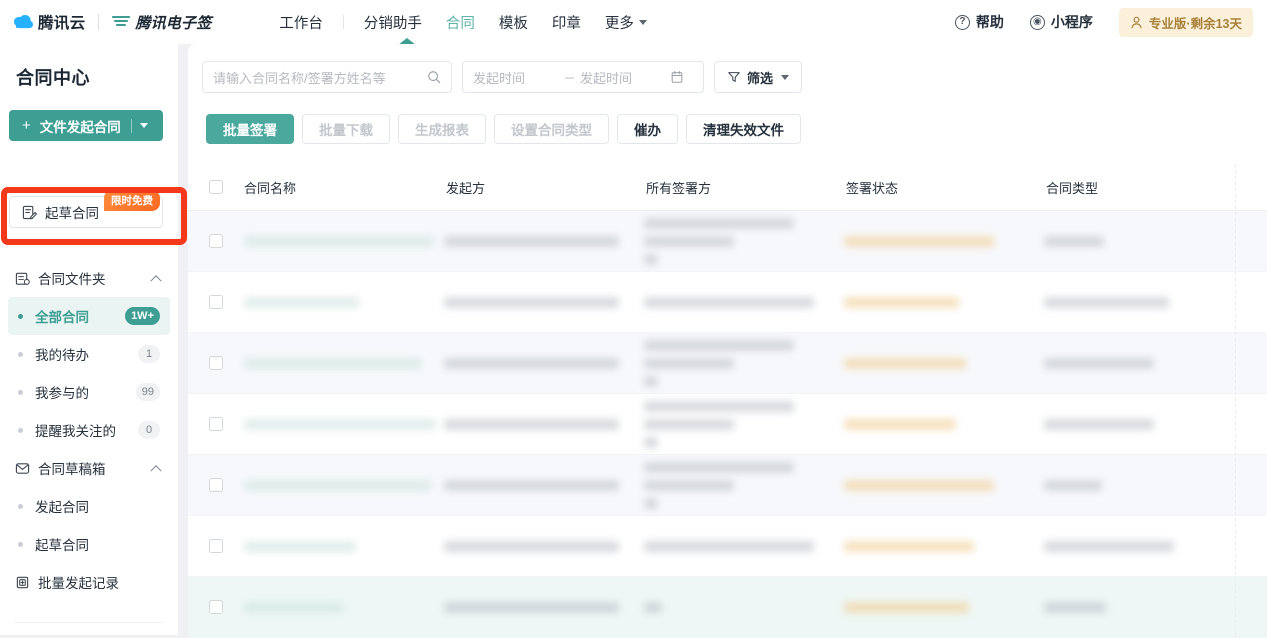 This screenshot has height=638, width=1267. What do you see at coordinates (149, 430) in the screenshot?
I see `count-badge: 0` at bounding box center [149, 430].